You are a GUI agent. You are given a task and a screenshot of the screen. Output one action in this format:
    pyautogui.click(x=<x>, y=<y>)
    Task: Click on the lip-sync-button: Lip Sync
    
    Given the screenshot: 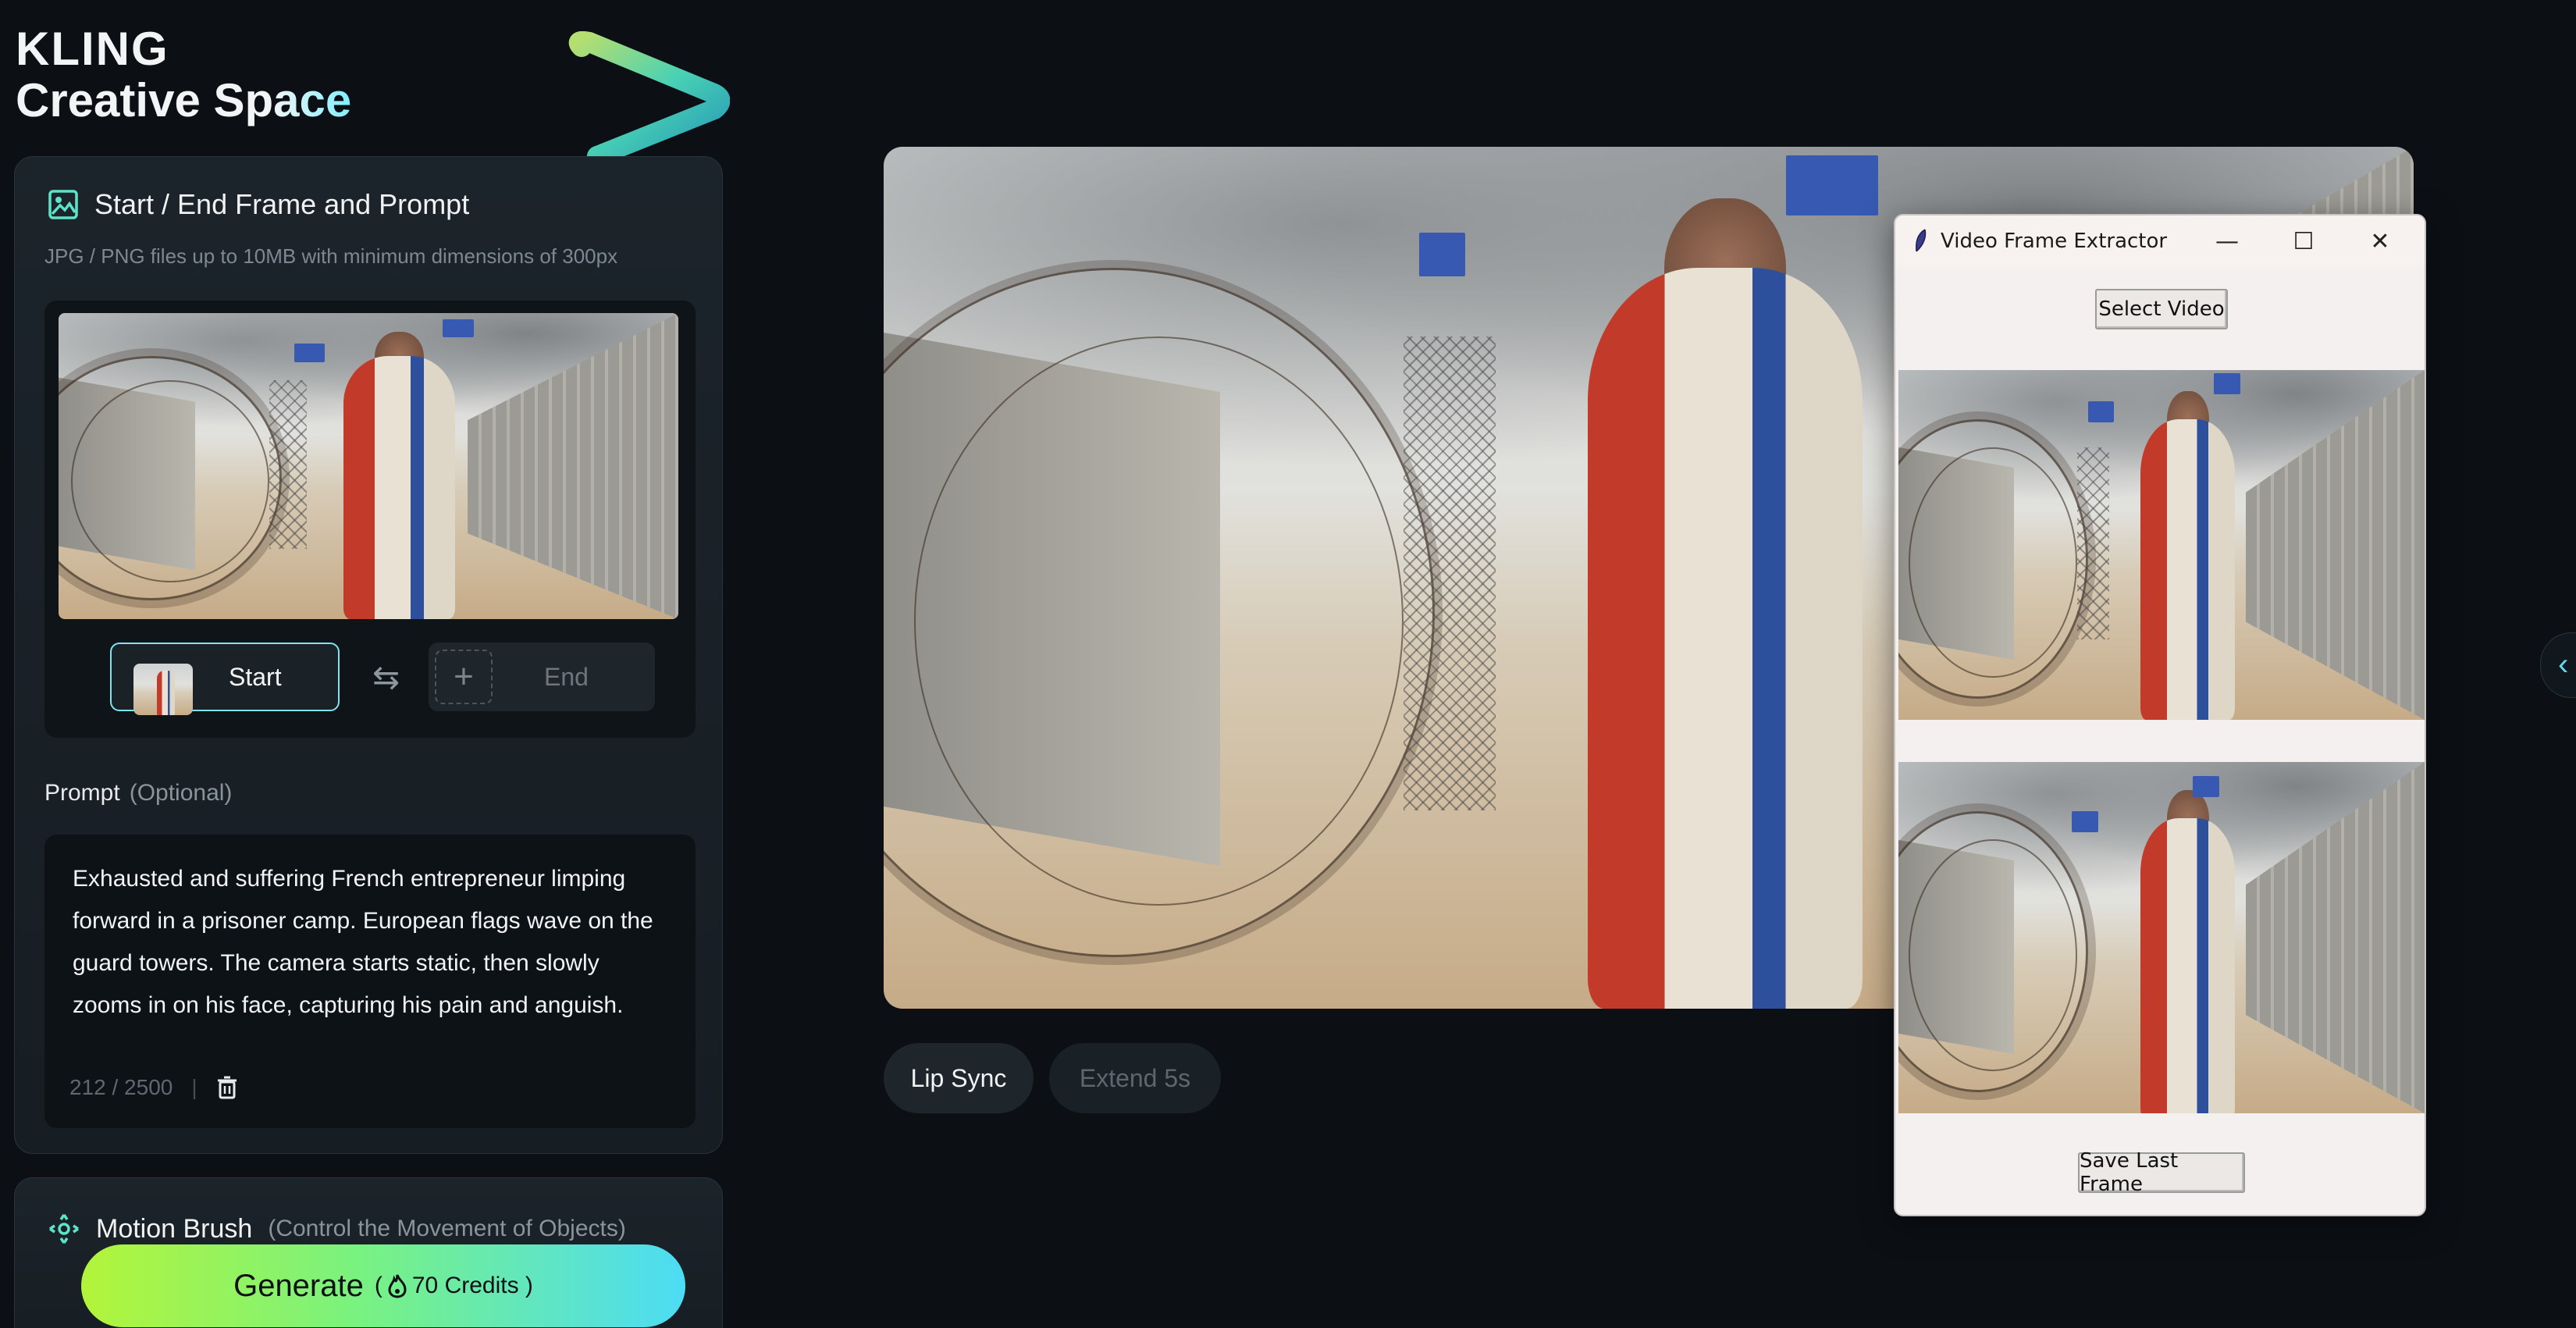 What is the action you would take?
    pyautogui.click(x=959, y=1078)
    